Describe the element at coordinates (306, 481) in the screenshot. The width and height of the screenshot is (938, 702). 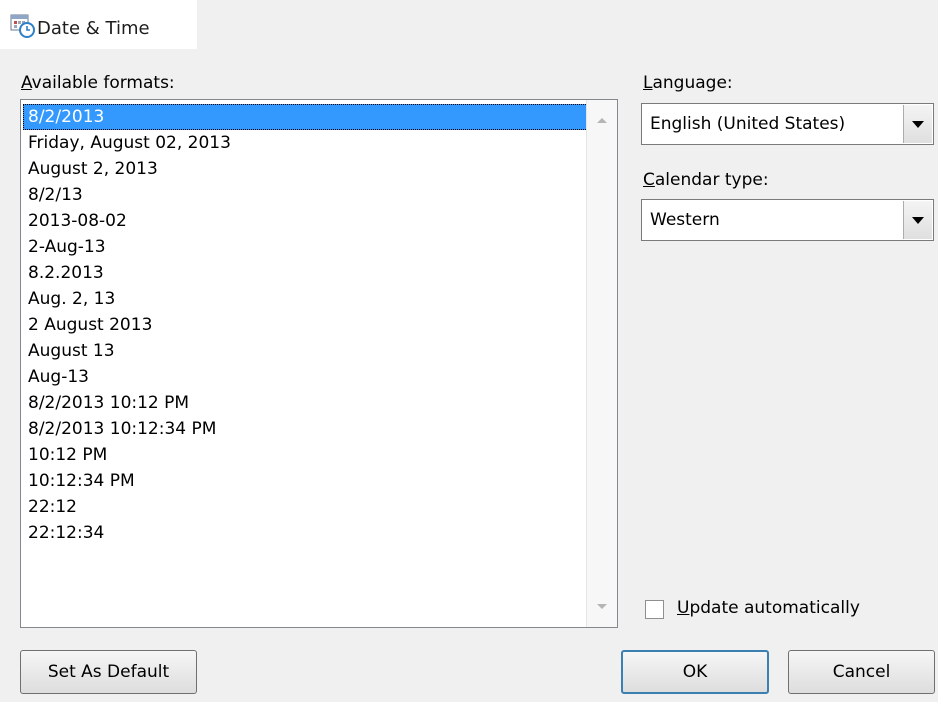
I see `format-list-item: 10:12:34 PM` at that location.